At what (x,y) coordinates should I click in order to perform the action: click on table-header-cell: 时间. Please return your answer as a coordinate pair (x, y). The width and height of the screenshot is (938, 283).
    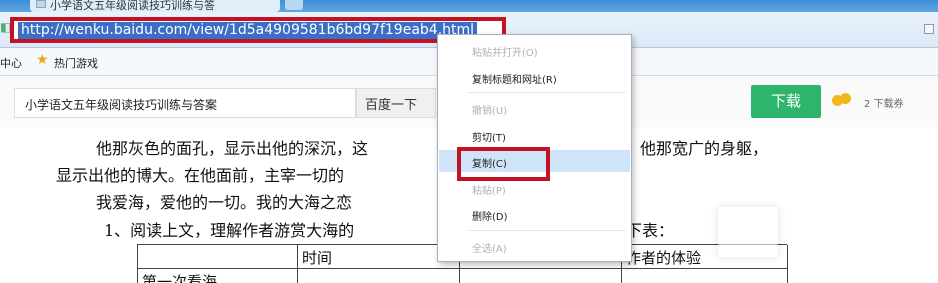
    Looking at the image, I should click on (379, 257).